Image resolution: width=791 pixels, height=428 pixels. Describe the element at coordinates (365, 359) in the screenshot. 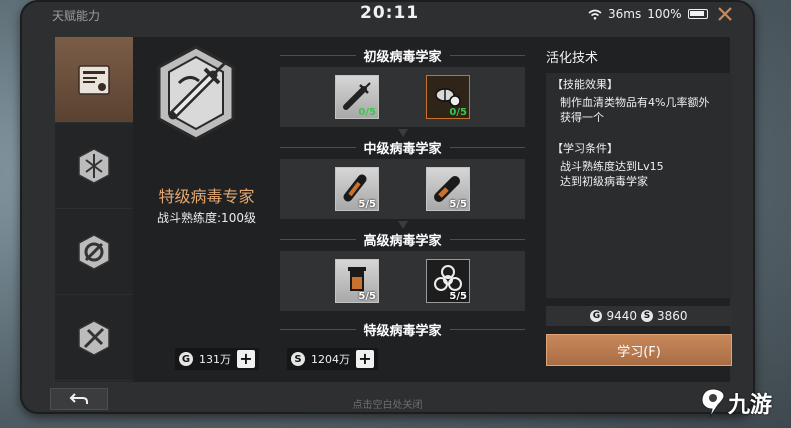

I see `add-silver-button: +` at that location.